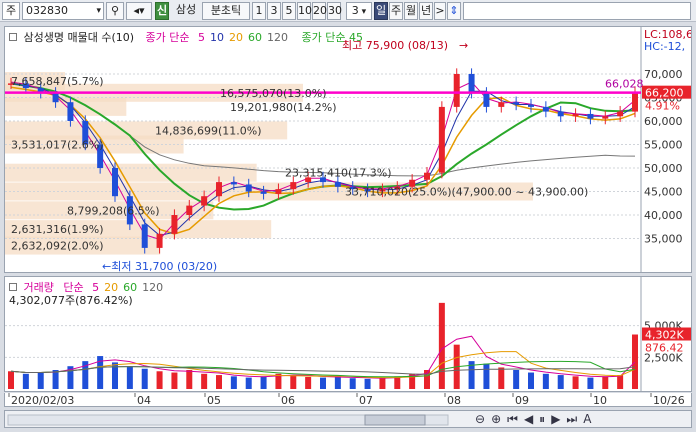 The height and width of the screenshot is (432, 696). I want to click on period-1-button: 1, so click(259, 11).